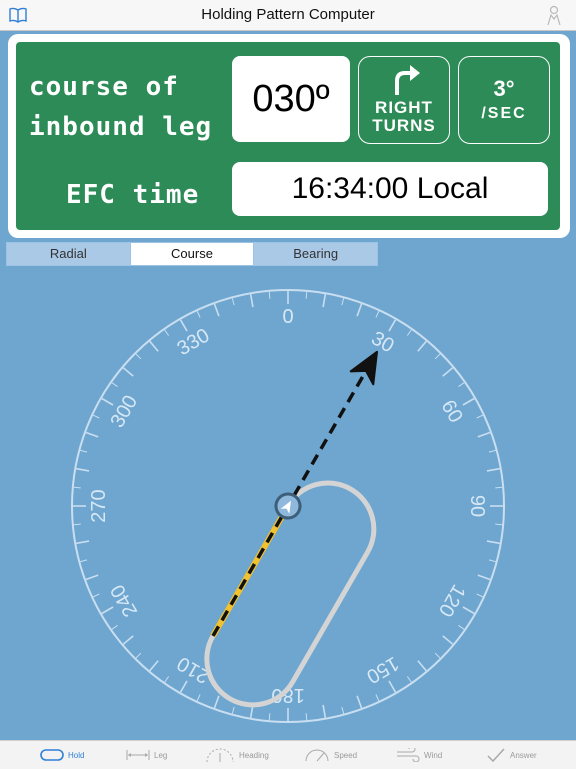 The image size is (576, 769). What do you see at coordinates (76, 755) in the screenshot?
I see `tab-hold-label: Hold` at bounding box center [76, 755].